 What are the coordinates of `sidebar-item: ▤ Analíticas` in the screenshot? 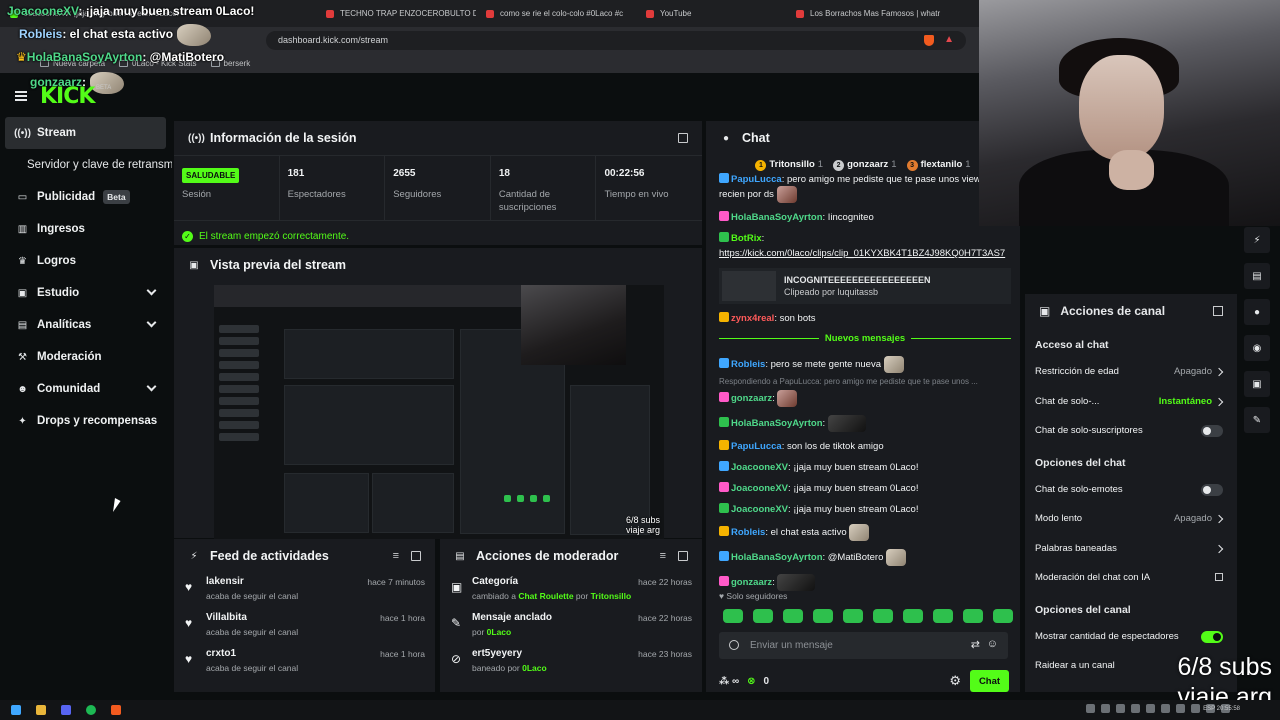 It's located at (86, 325).